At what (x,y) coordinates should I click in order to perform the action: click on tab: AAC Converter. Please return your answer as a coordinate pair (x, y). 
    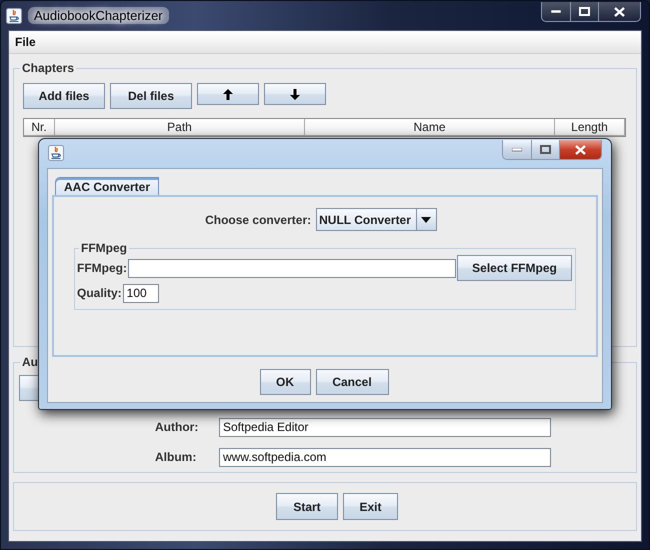
    Looking at the image, I should click on (107, 186).